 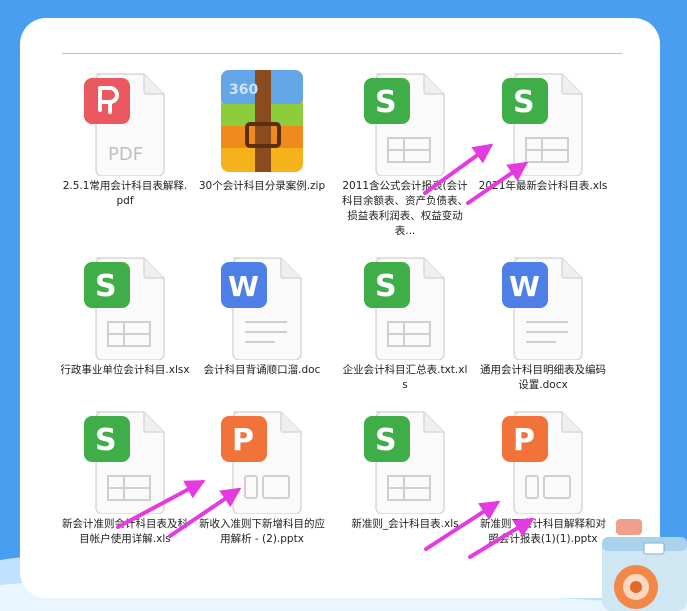 I want to click on svg-text: PDF, so click(x=125, y=154).